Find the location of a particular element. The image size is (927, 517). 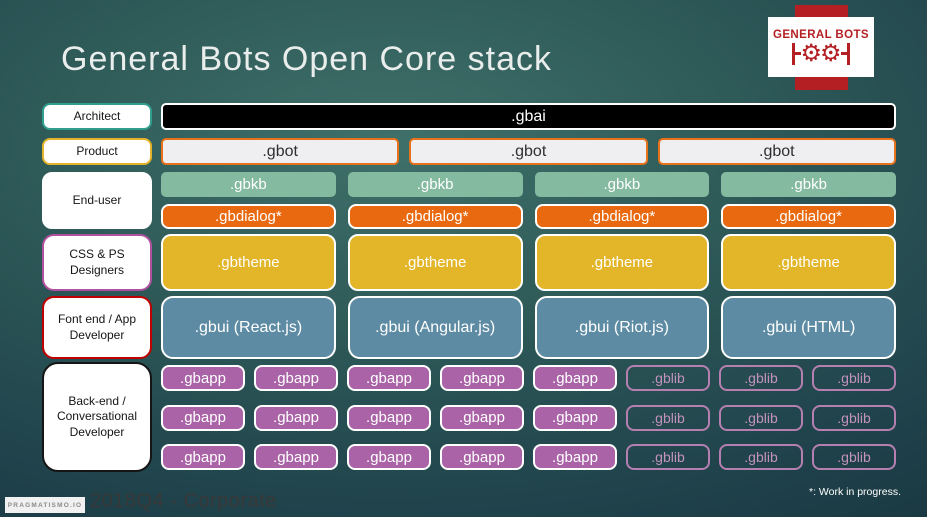

label-text: Font end / App Developer is located at coordinates (97, 326).